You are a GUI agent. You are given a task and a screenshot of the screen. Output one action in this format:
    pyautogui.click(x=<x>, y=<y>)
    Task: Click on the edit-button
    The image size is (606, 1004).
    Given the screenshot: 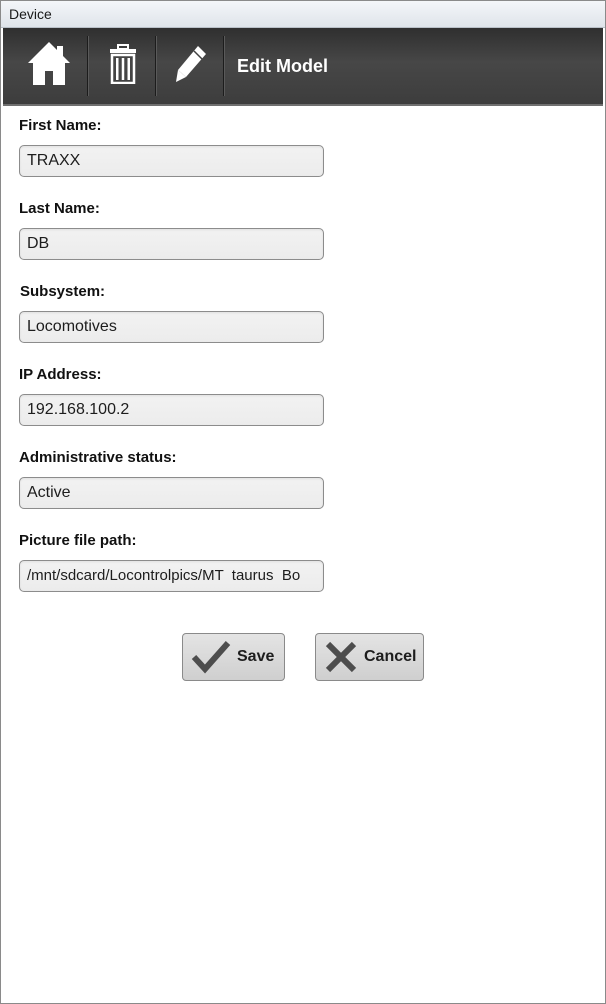 What is the action you would take?
    pyautogui.click(x=191, y=66)
    